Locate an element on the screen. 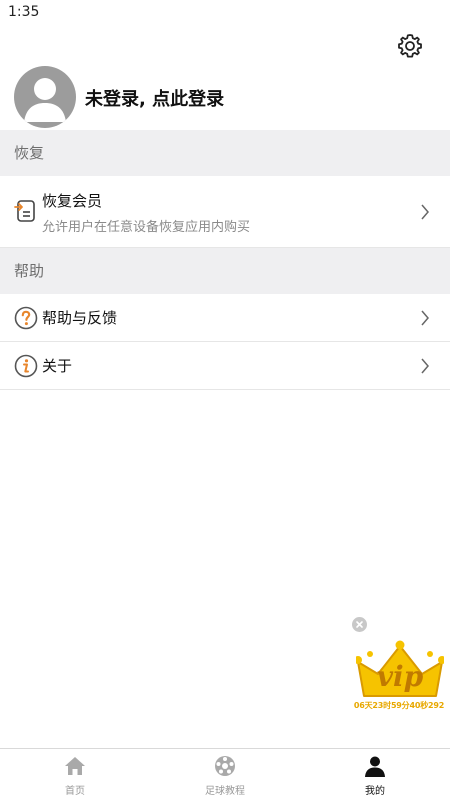 This screenshot has height=801, width=450. settings-button is located at coordinates (410, 46).